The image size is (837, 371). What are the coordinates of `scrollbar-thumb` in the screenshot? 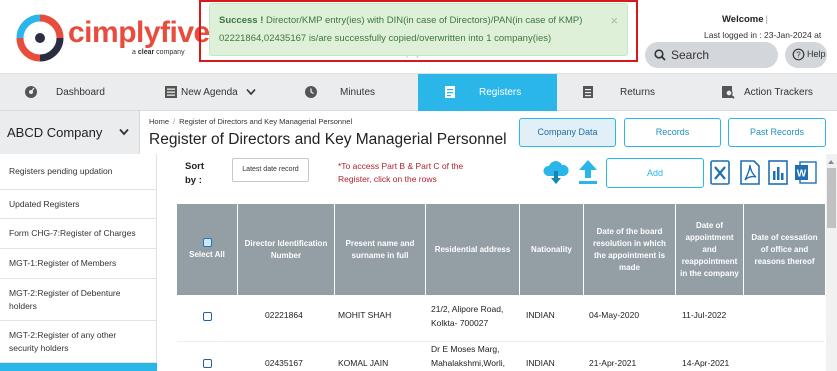 It's located at (831, 198).